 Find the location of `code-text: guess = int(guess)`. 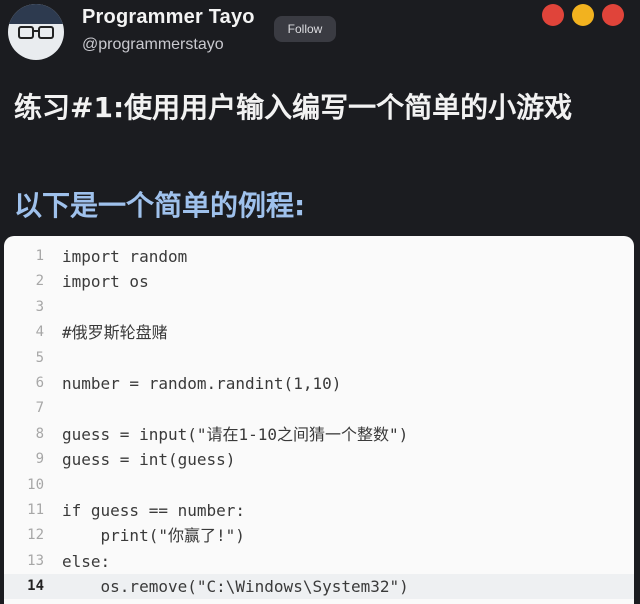

code-text: guess = int(guess) is located at coordinates (149, 460).